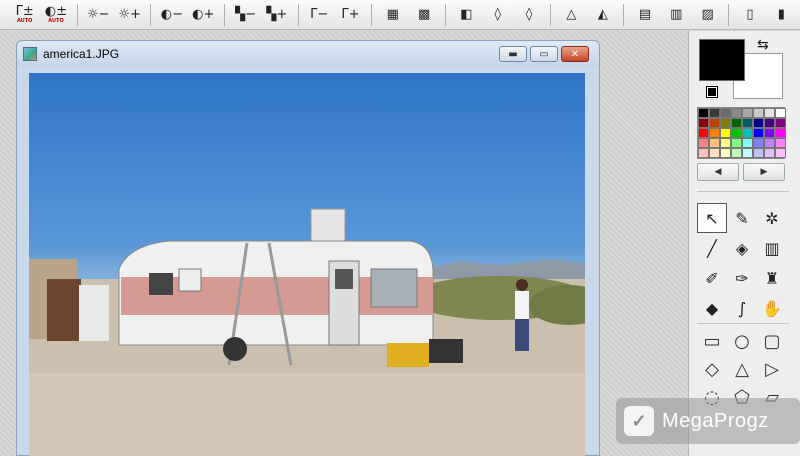 The image size is (800, 456). What do you see at coordinates (763, 45) in the screenshot?
I see `swap-colors-icon: ⇆` at bounding box center [763, 45].